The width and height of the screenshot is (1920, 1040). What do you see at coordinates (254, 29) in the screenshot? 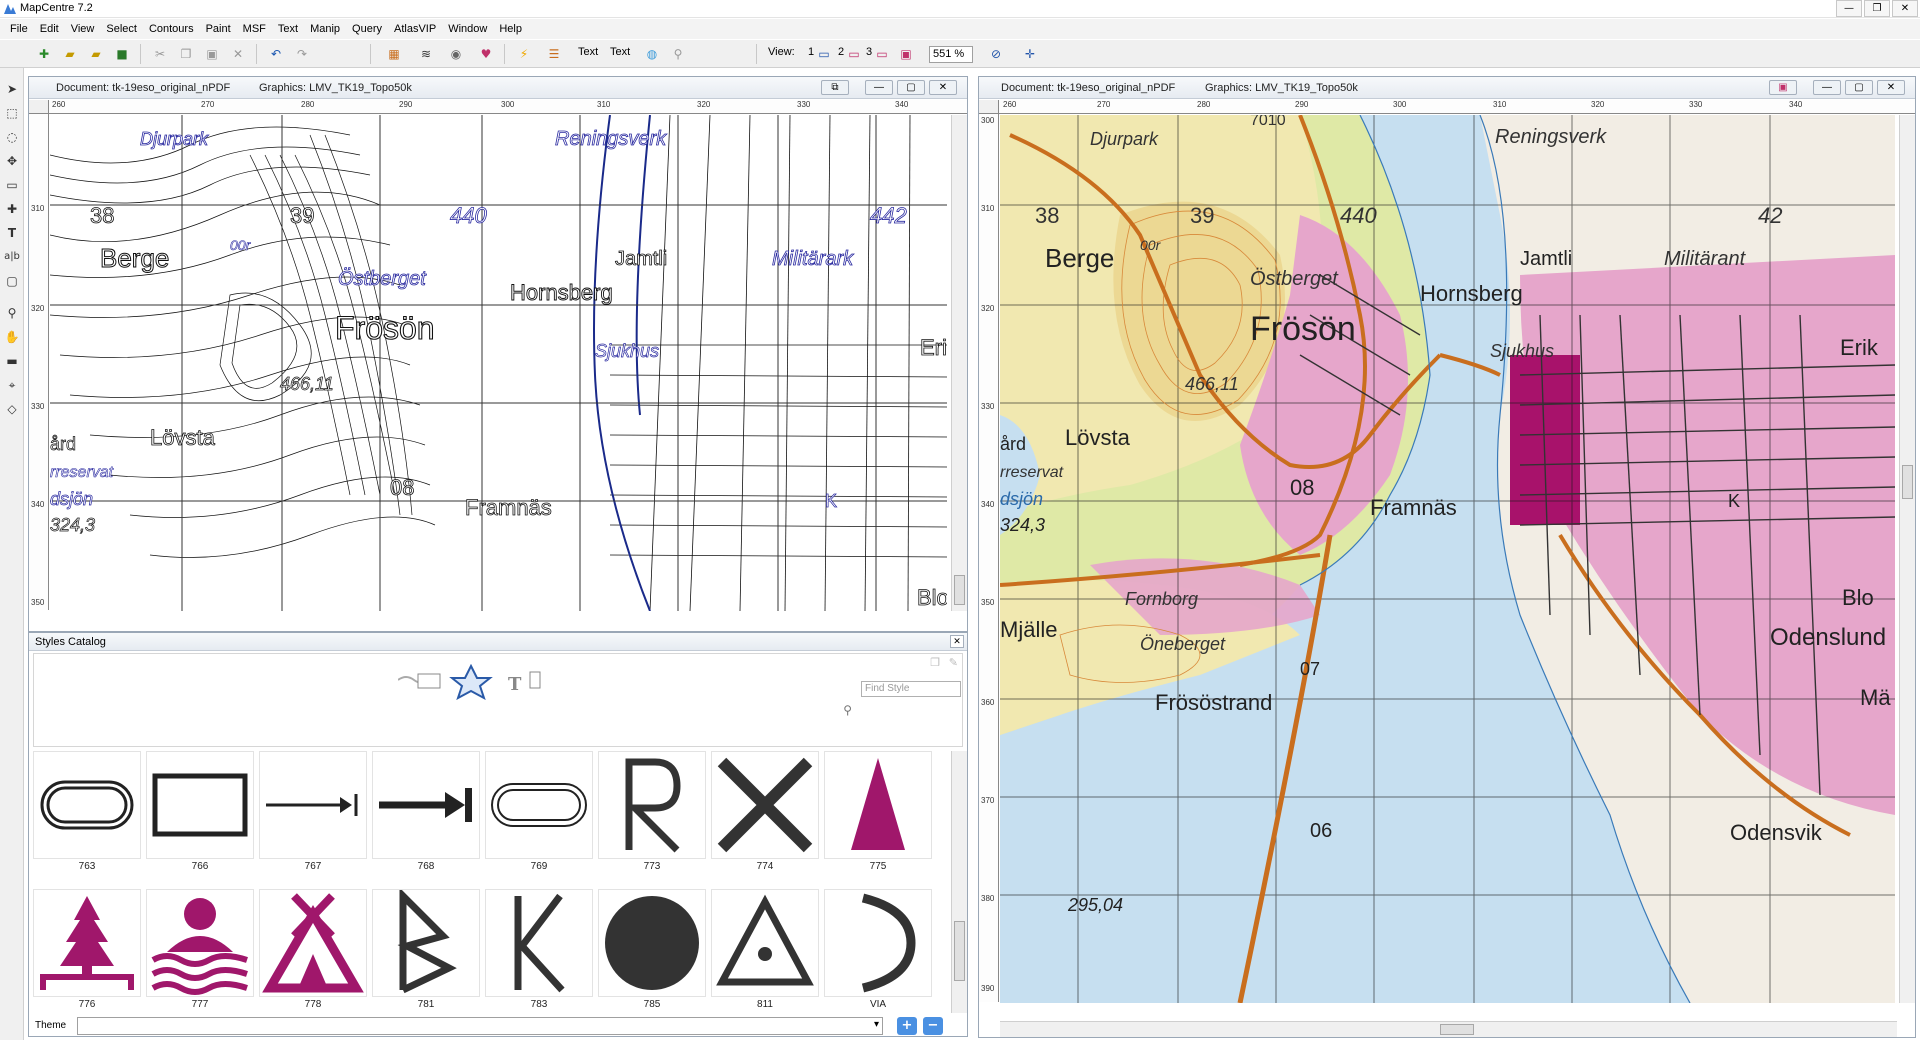
I see `menu-msf: MSF` at bounding box center [254, 29].